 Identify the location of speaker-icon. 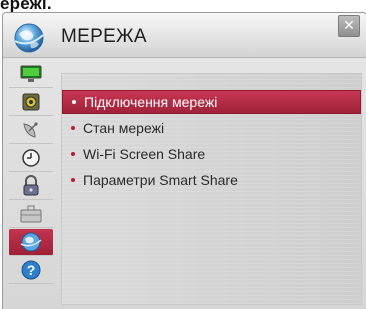
(31, 102).